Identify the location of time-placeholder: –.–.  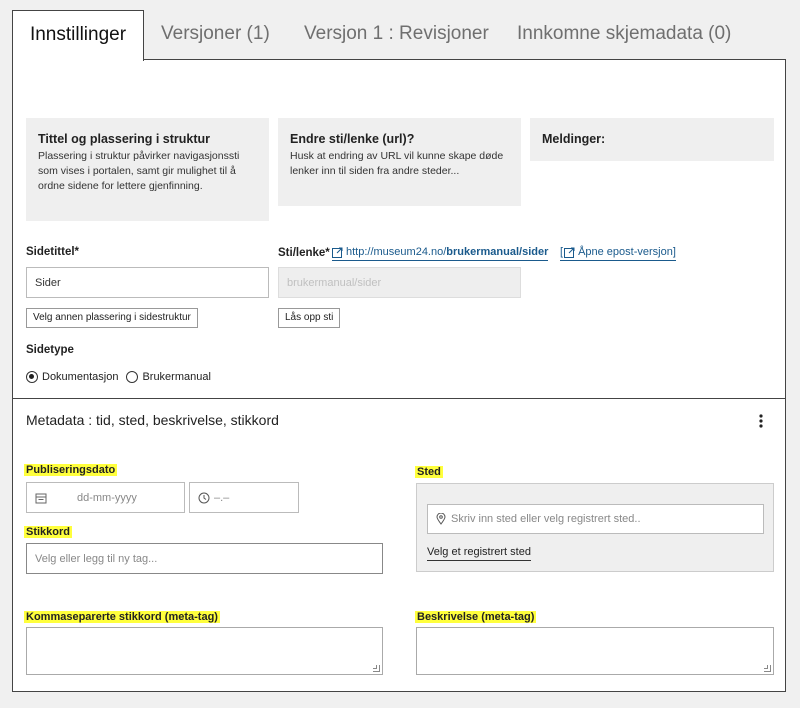
(222, 497).